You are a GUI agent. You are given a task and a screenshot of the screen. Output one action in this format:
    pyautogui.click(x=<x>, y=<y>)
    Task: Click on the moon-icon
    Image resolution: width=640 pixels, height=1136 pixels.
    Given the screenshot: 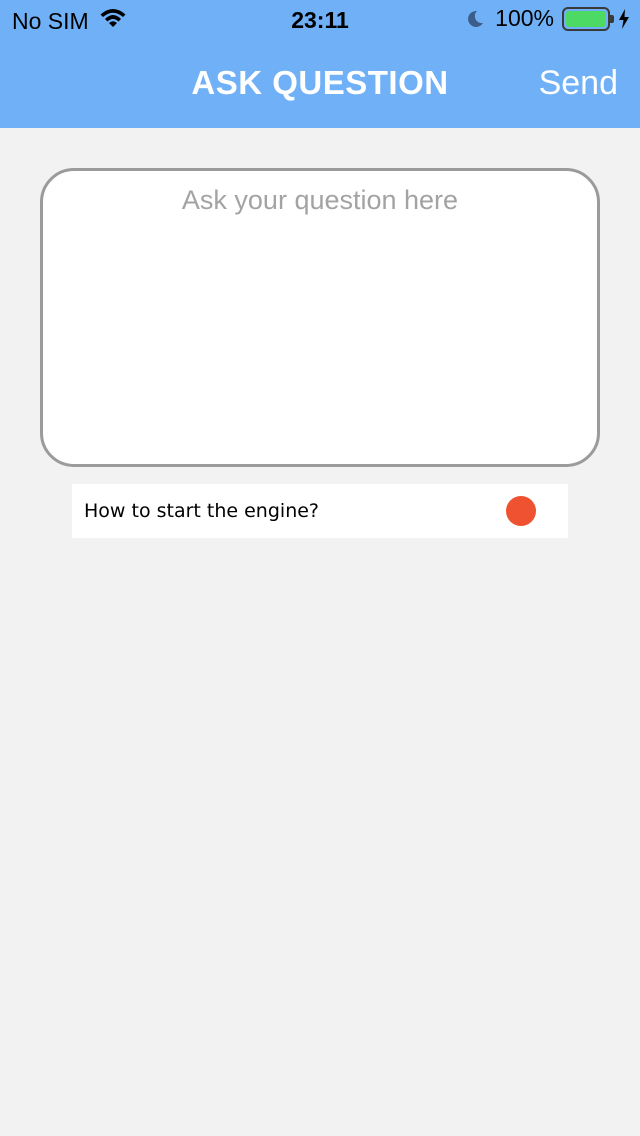 What is the action you would take?
    pyautogui.click(x=475, y=19)
    